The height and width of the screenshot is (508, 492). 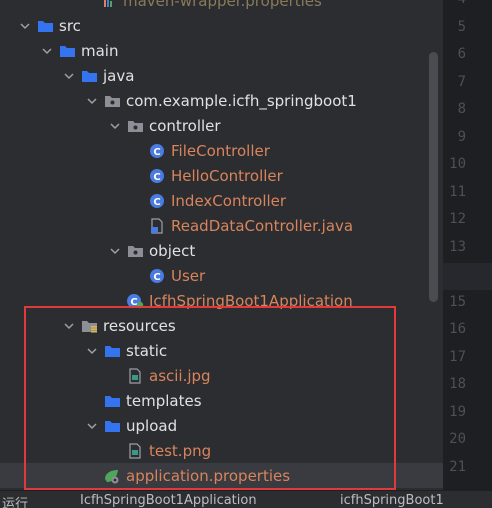 What do you see at coordinates (147, 350) in the screenshot?
I see `tree-item-label: static` at bounding box center [147, 350].